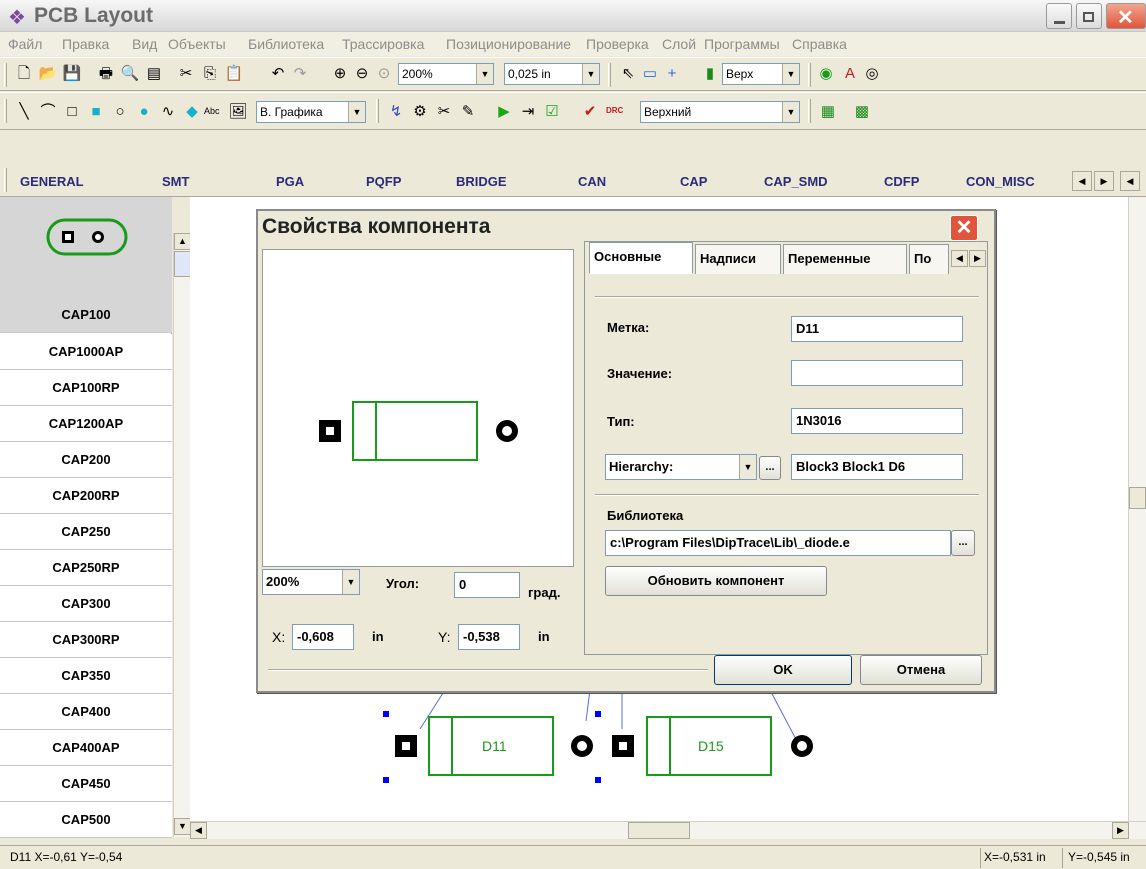 This screenshot has height=869, width=1146. I want to click on image-icon: 🖼, so click(238, 112).